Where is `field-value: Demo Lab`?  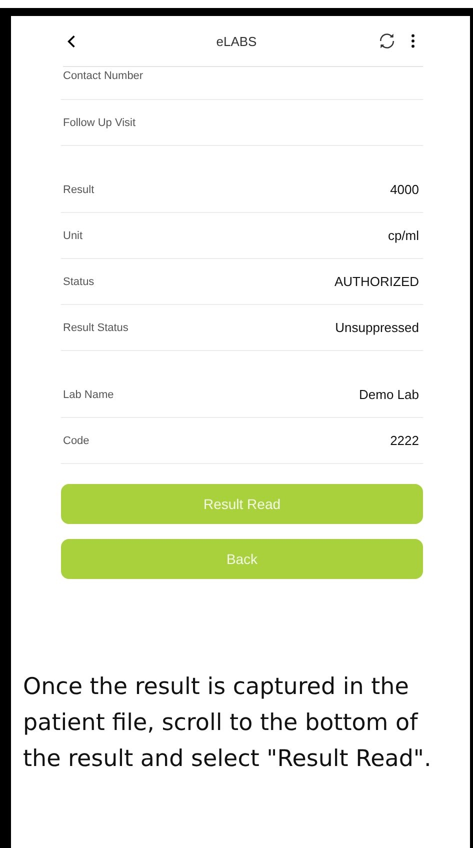
field-value: Demo Lab is located at coordinates (389, 394).